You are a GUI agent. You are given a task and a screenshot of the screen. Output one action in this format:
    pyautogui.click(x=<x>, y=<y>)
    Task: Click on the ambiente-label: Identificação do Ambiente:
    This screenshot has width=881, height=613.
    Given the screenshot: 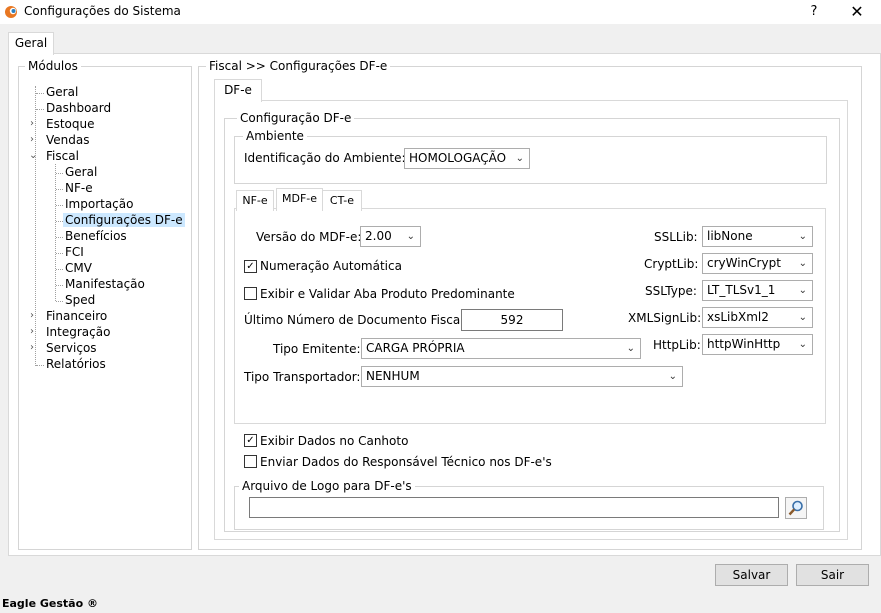 What is the action you would take?
    pyautogui.click(x=325, y=158)
    